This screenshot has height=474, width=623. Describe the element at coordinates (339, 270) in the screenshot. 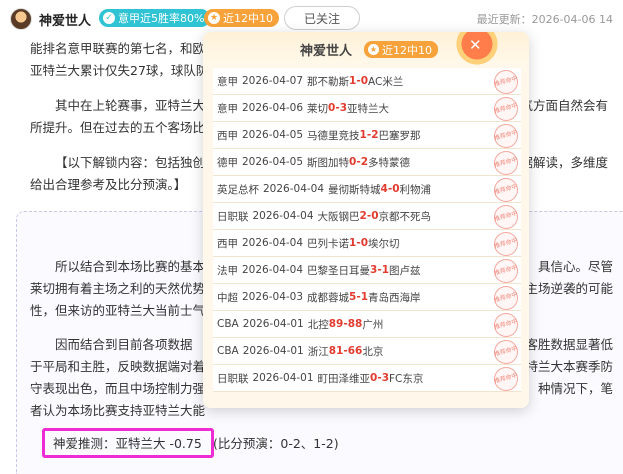

I see `match-home-team: 巴黎圣日耳曼` at that location.